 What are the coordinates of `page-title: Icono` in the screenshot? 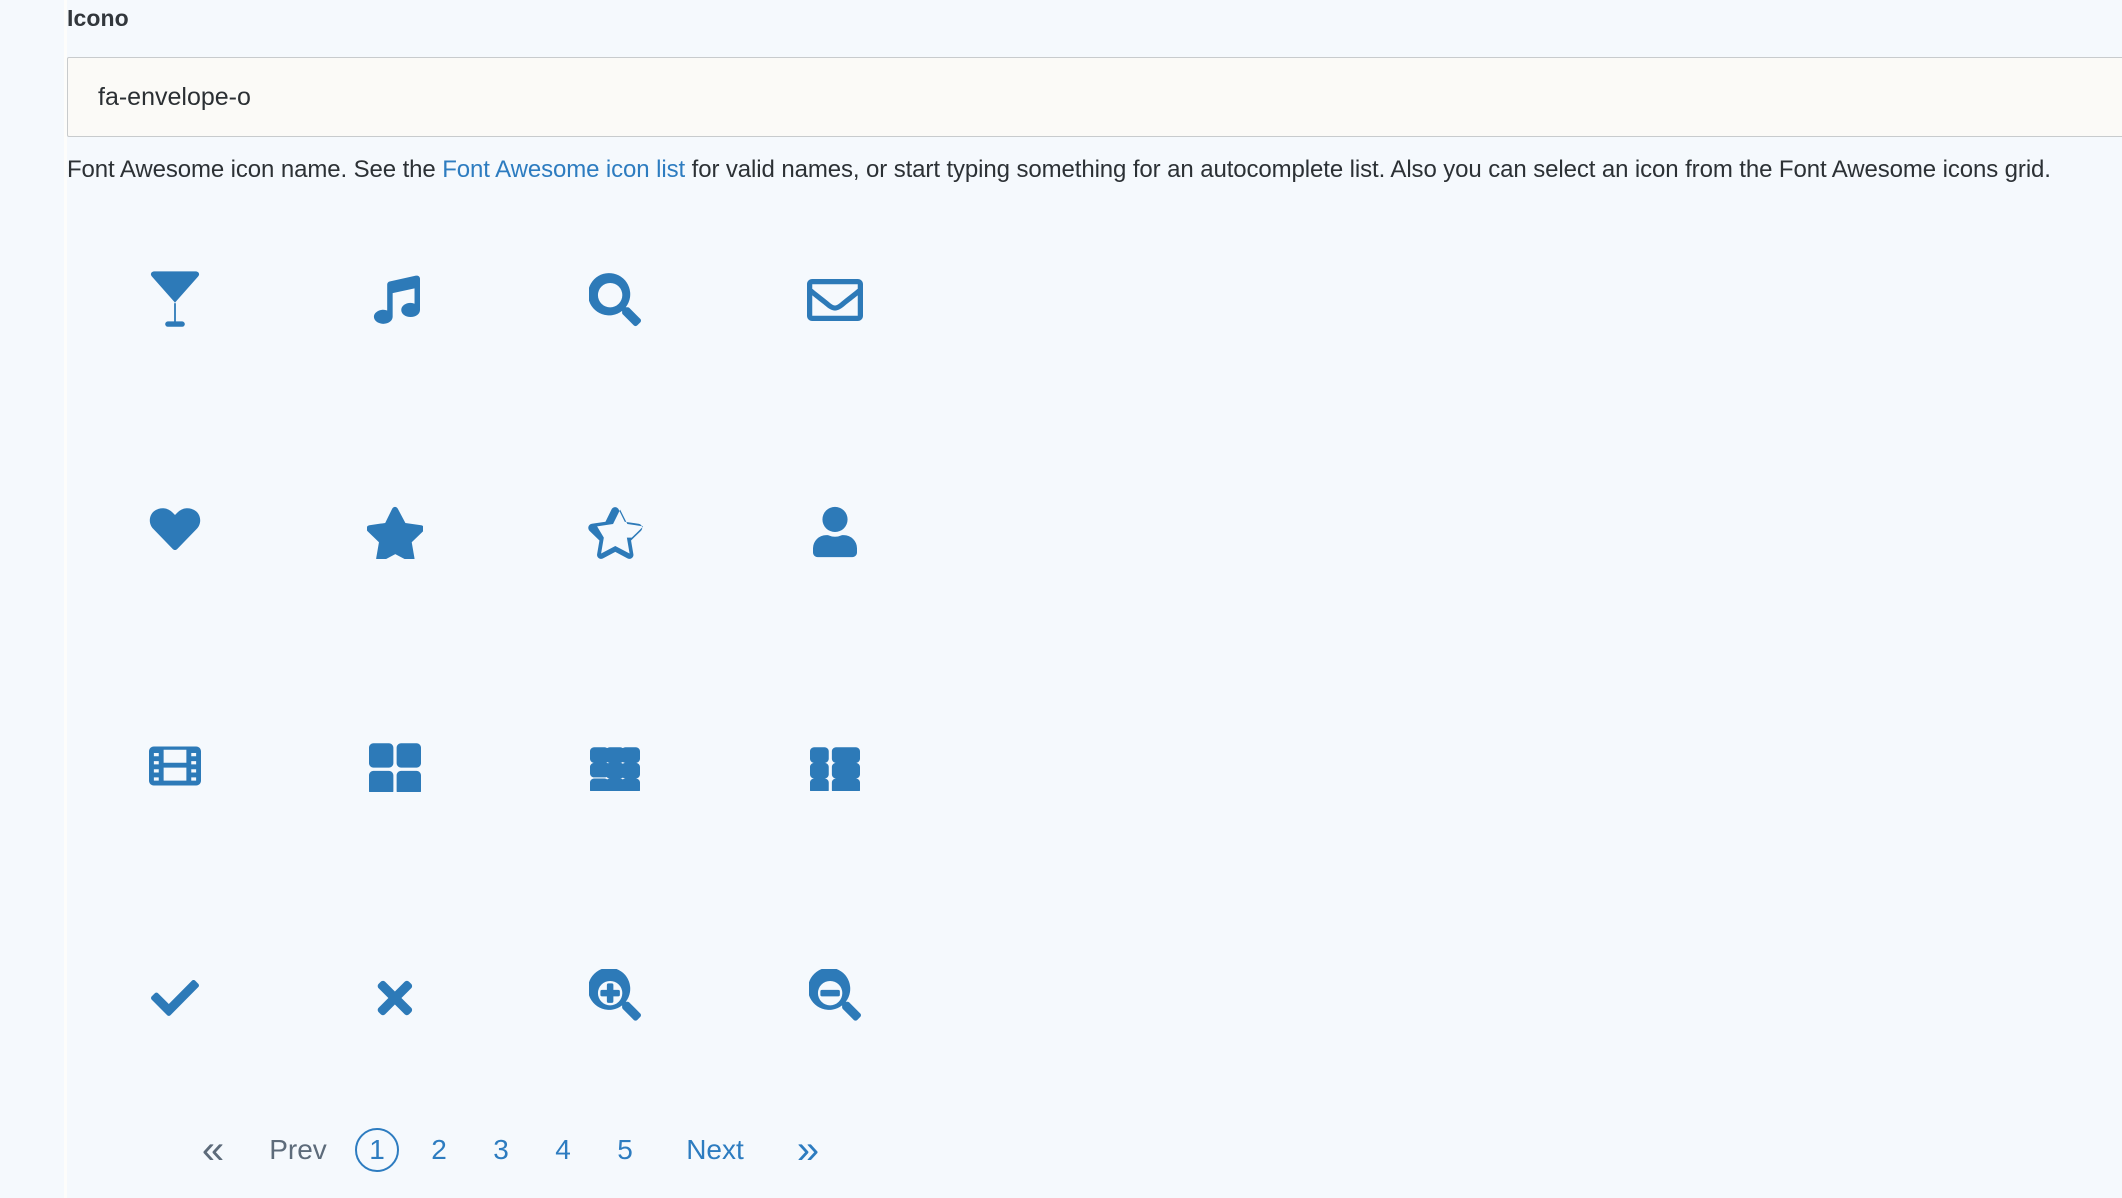 It's located at (98, 18).